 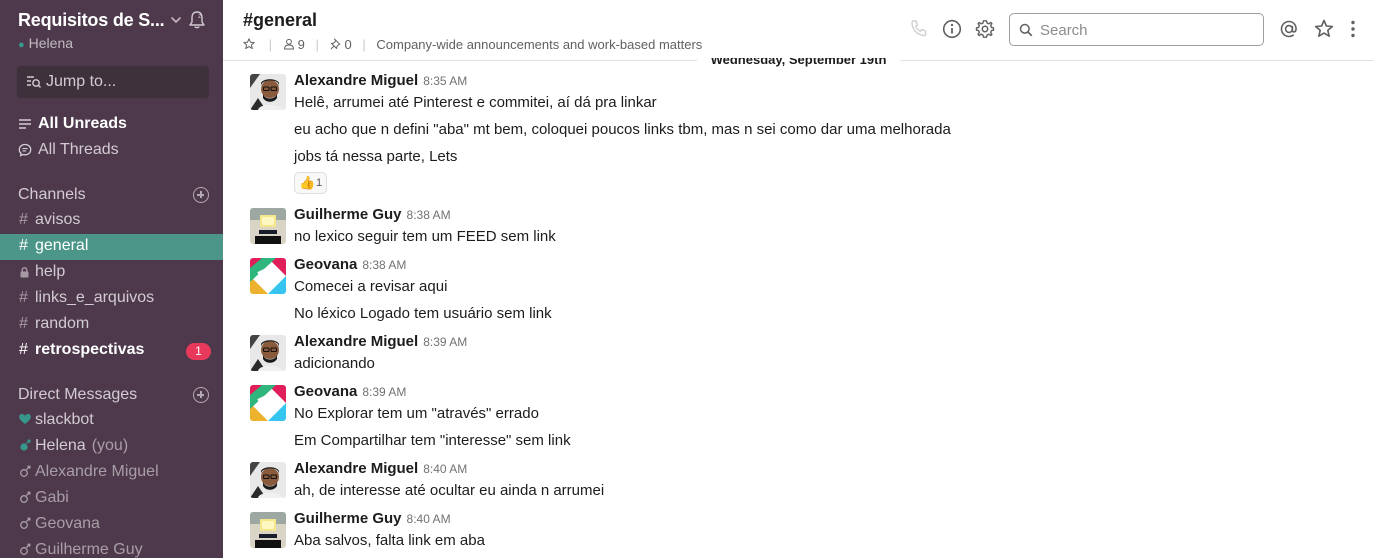 What do you see at coordinates (445, 81) in the screenshot?
I see `message-timestamp: 8:35 AM` at bounding box center [445, 81].